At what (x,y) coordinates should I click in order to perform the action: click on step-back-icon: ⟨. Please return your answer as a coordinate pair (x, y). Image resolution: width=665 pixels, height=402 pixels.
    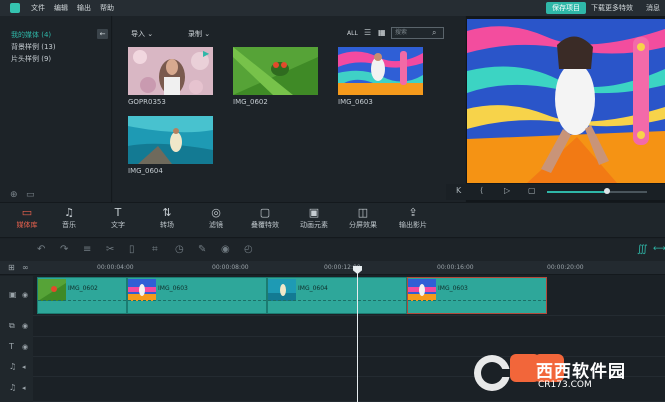
    Looking at the image, I should click on (481, 190).